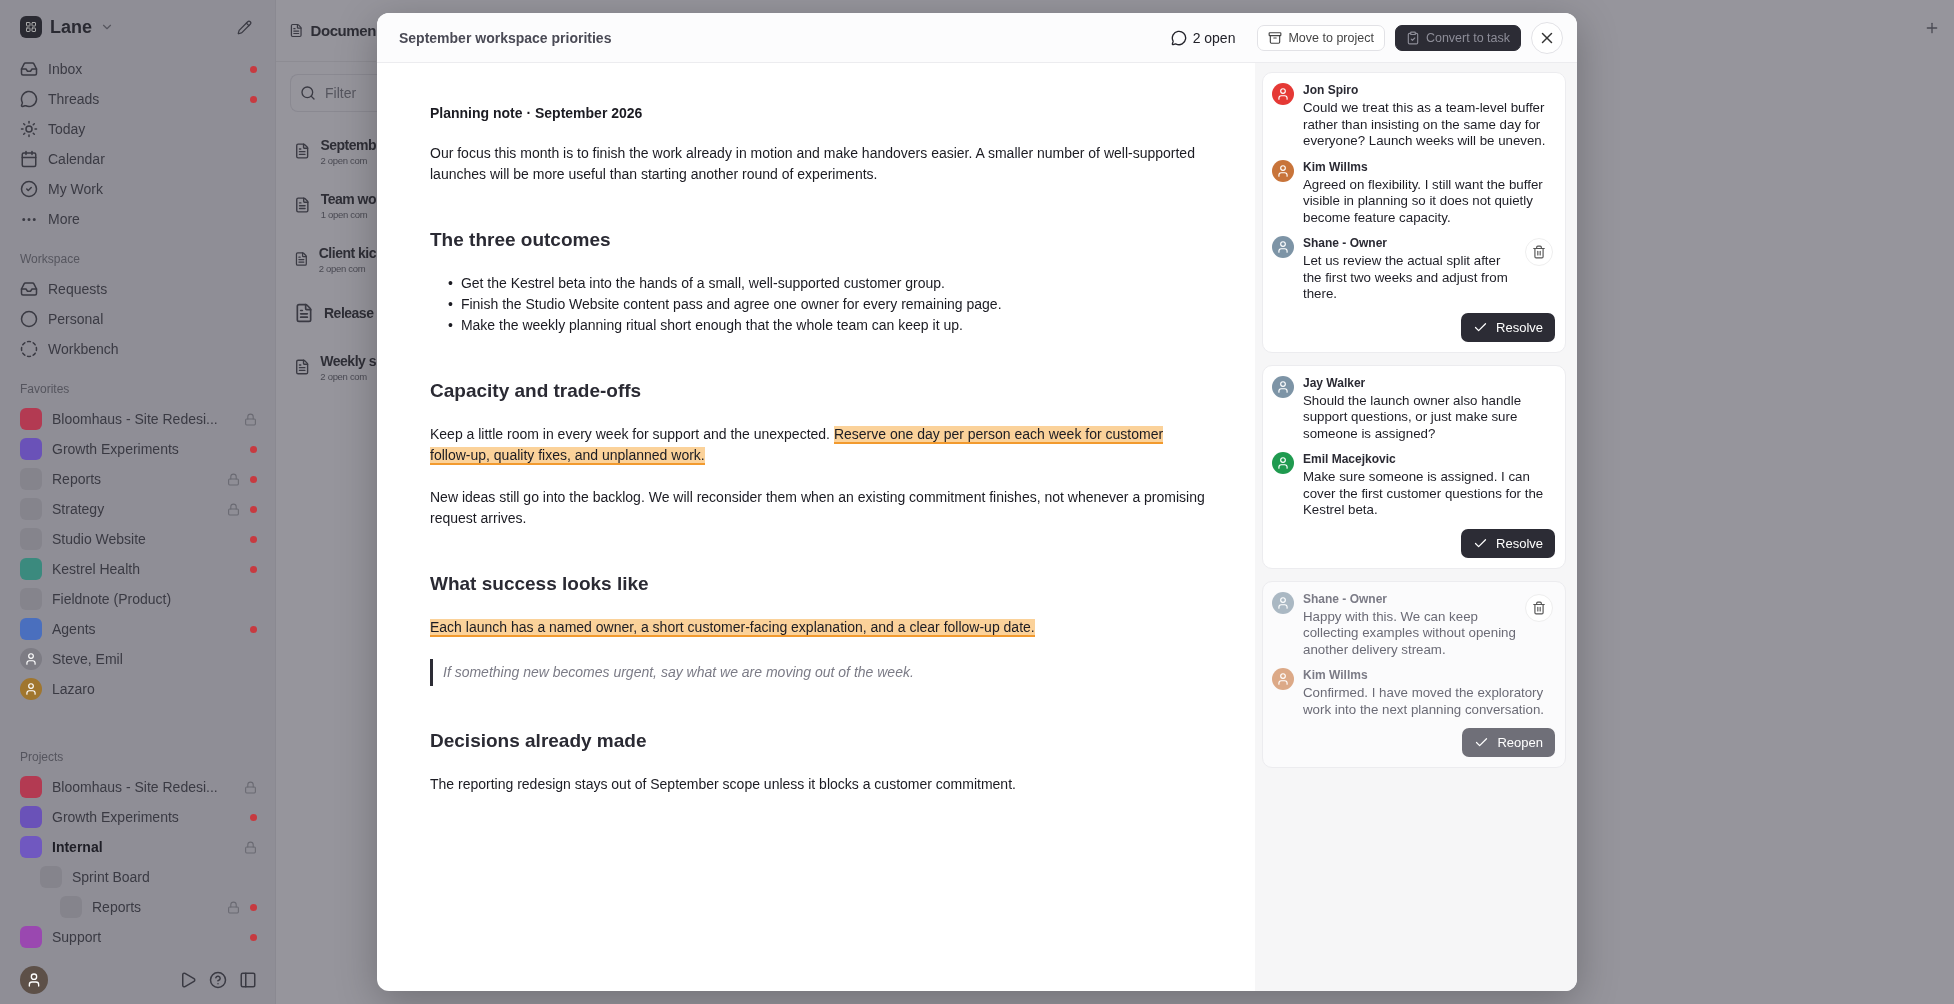  I want to click on comment-author: Jon Spiro, so click(1331, 90).